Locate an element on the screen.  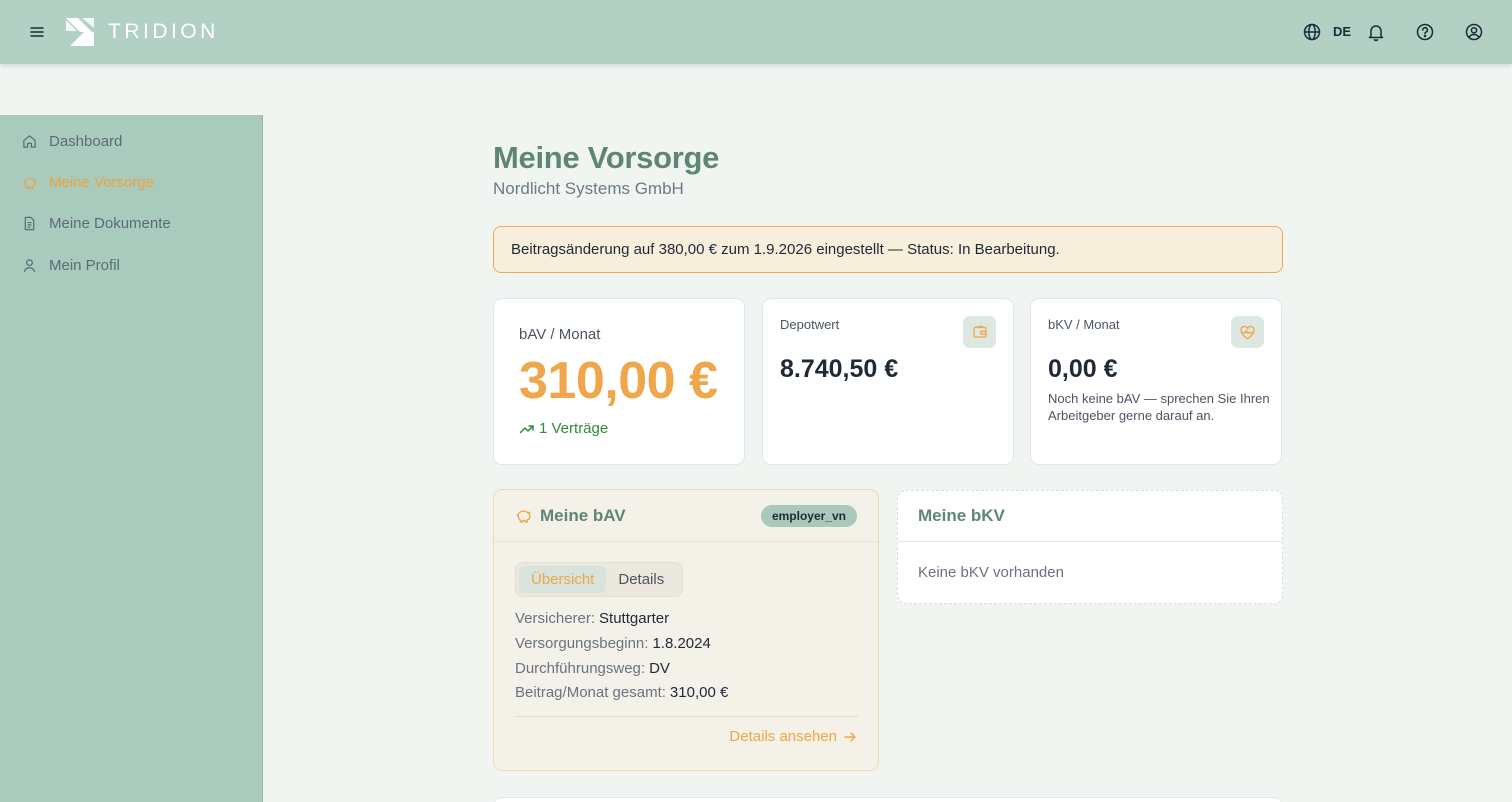
info-key: Beitrag/Monat gesamt: is located at coordinates (590, 692).